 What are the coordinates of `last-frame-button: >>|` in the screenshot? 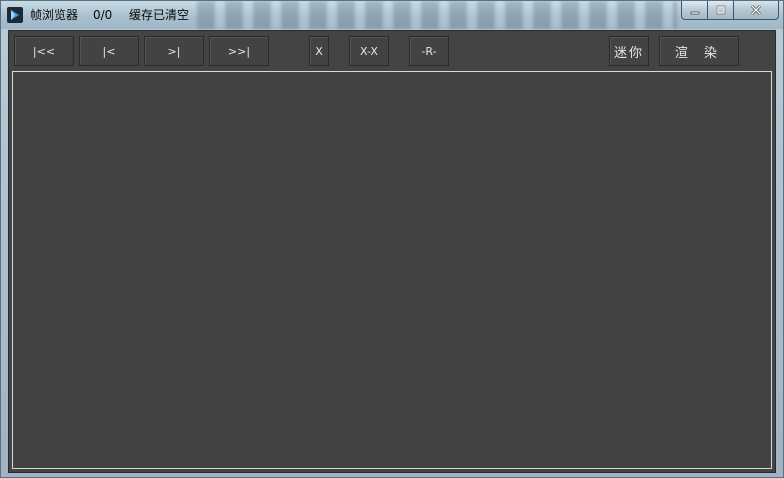 It's located at (239, 51).